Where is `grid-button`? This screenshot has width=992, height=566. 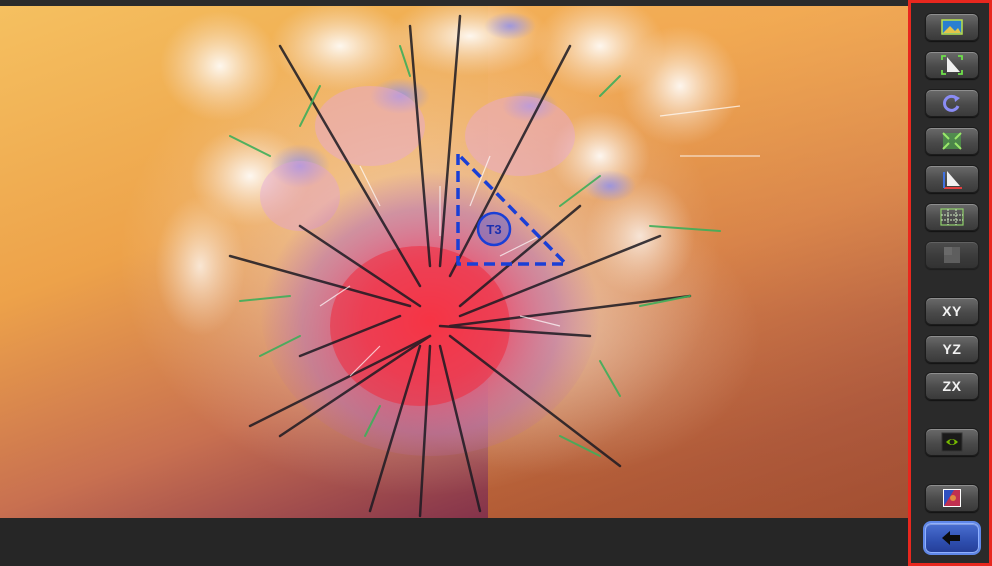
grid-button is located at coordinates (952, 217).